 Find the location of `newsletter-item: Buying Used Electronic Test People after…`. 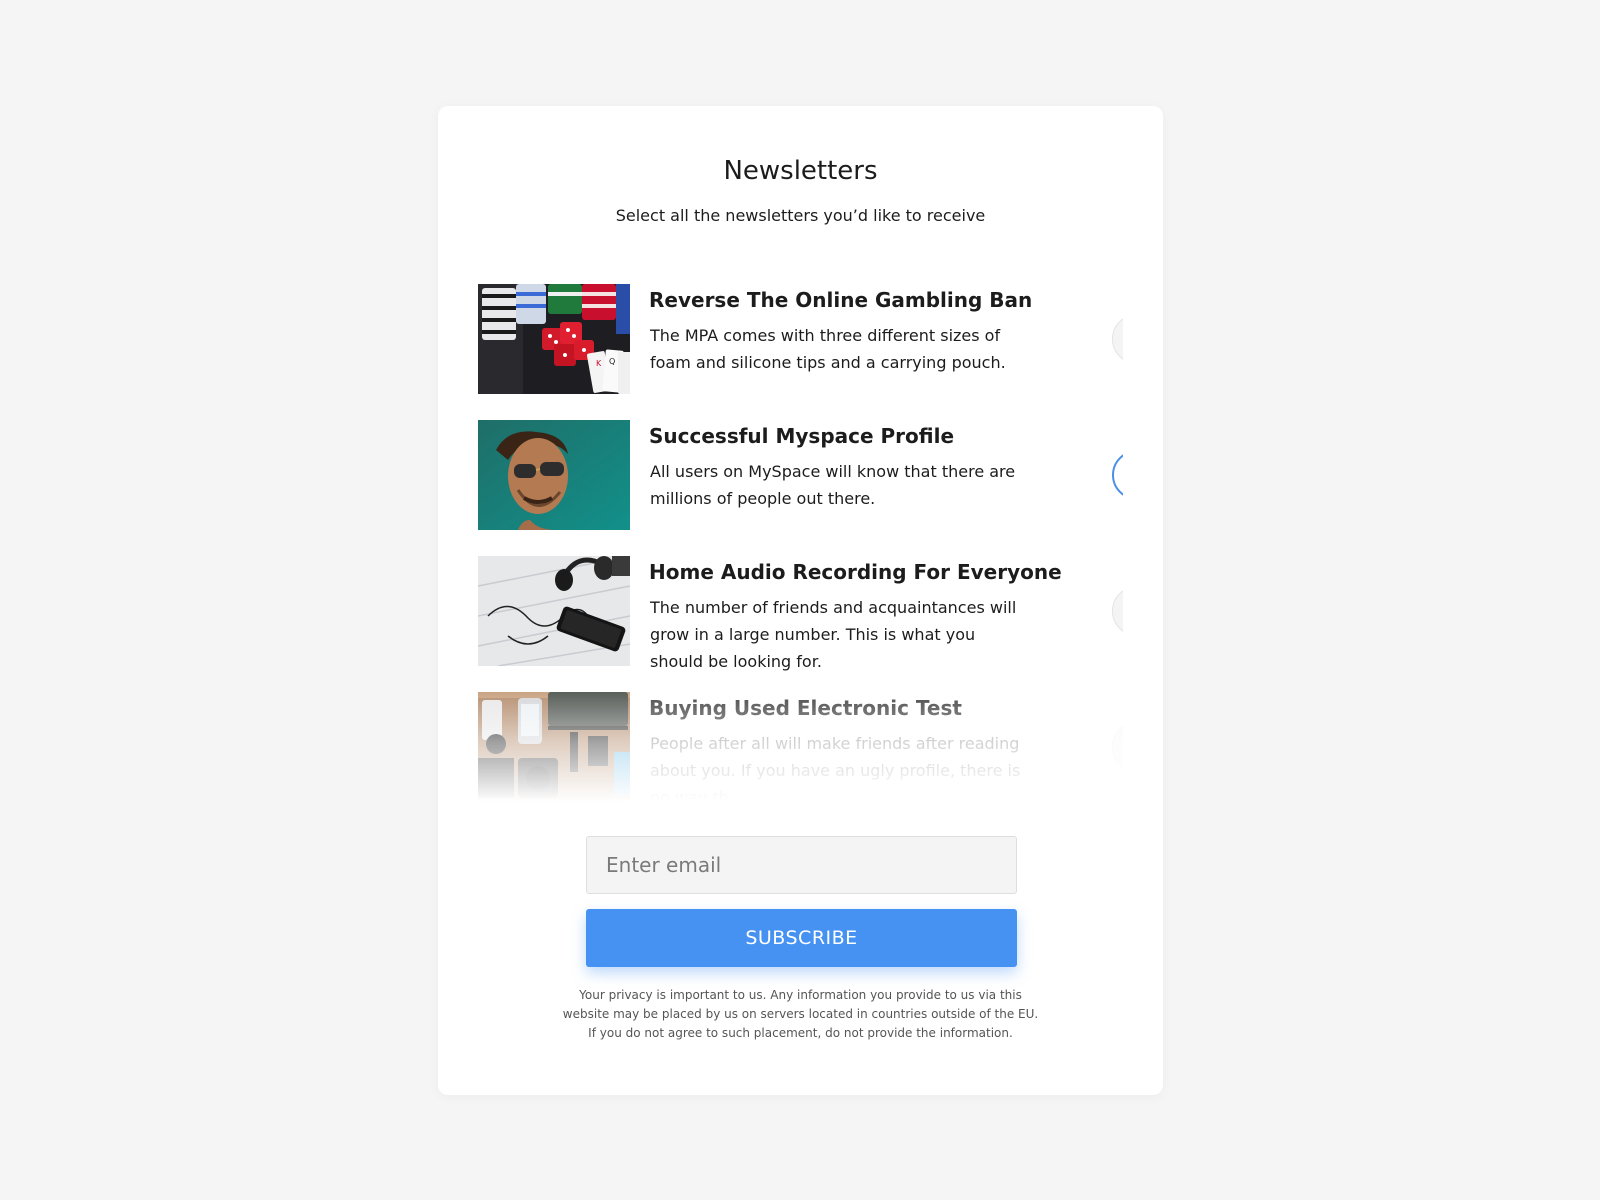

newsletter-item: Buying Used Electronic Test People after… is located at coordinates (800, 747).